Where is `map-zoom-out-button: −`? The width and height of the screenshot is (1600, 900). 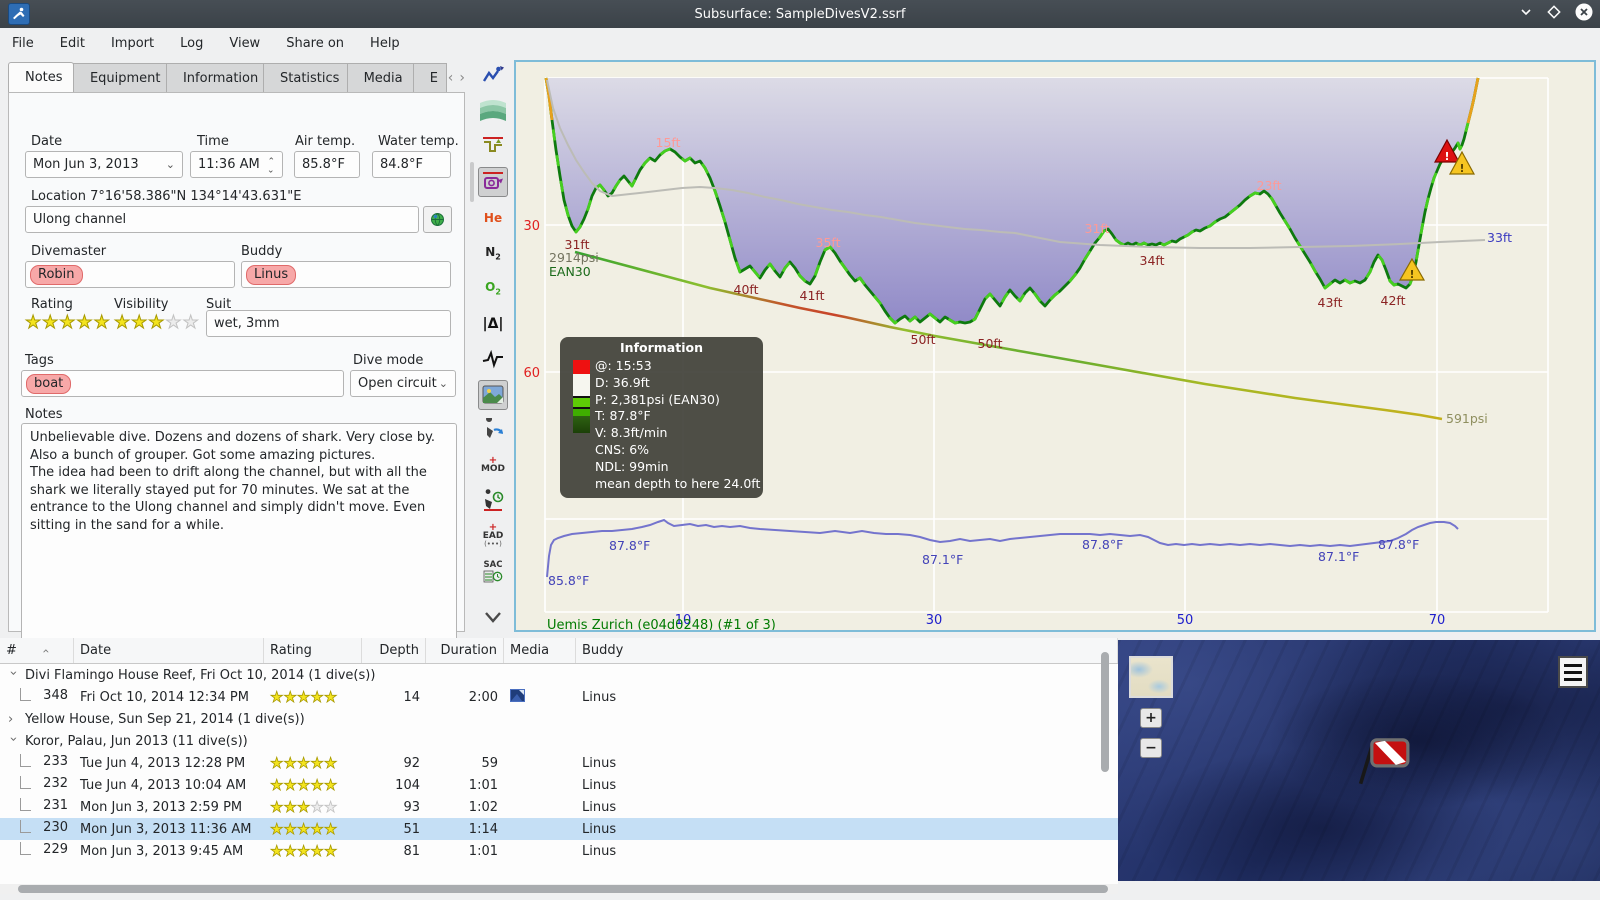 map-zoom-out-button: − is located at coordinates (1151, 748).